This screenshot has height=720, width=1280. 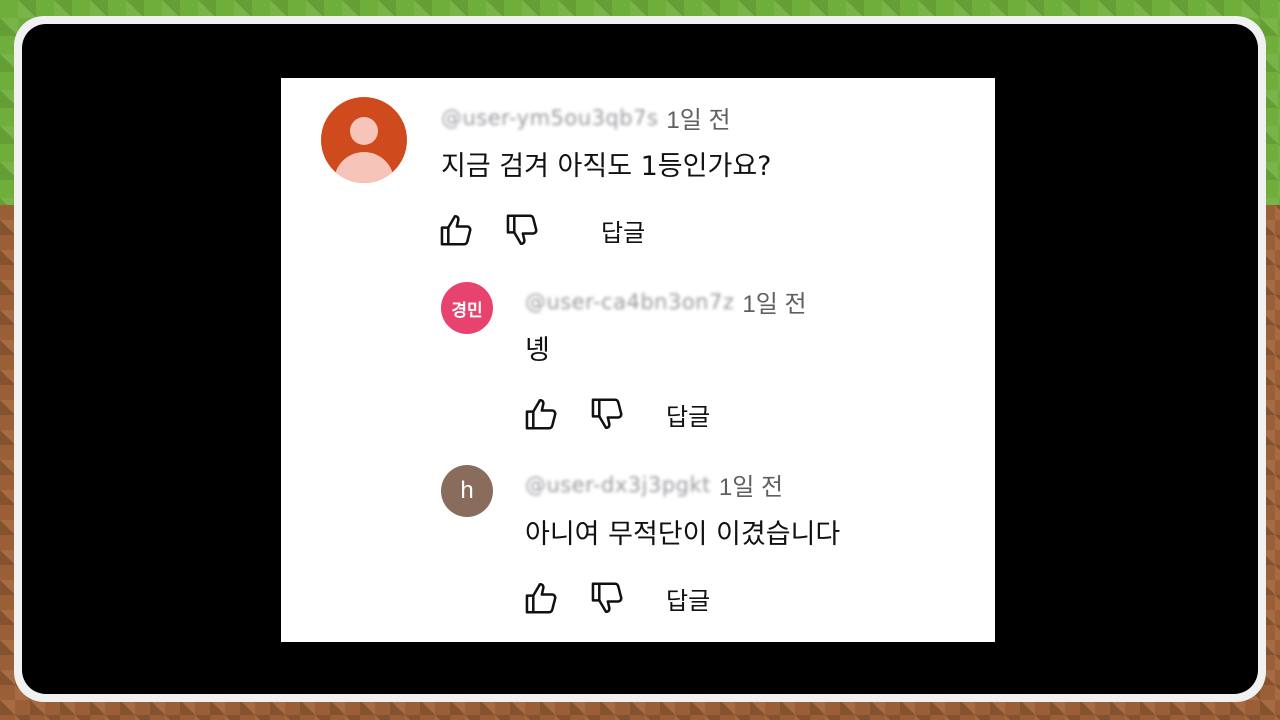 What do you see at coordinates (606, 166) in the screenshot?
I see `comment-text: 지금 검겨 아직도 1등인가요?` at bounding box center [606, 166].